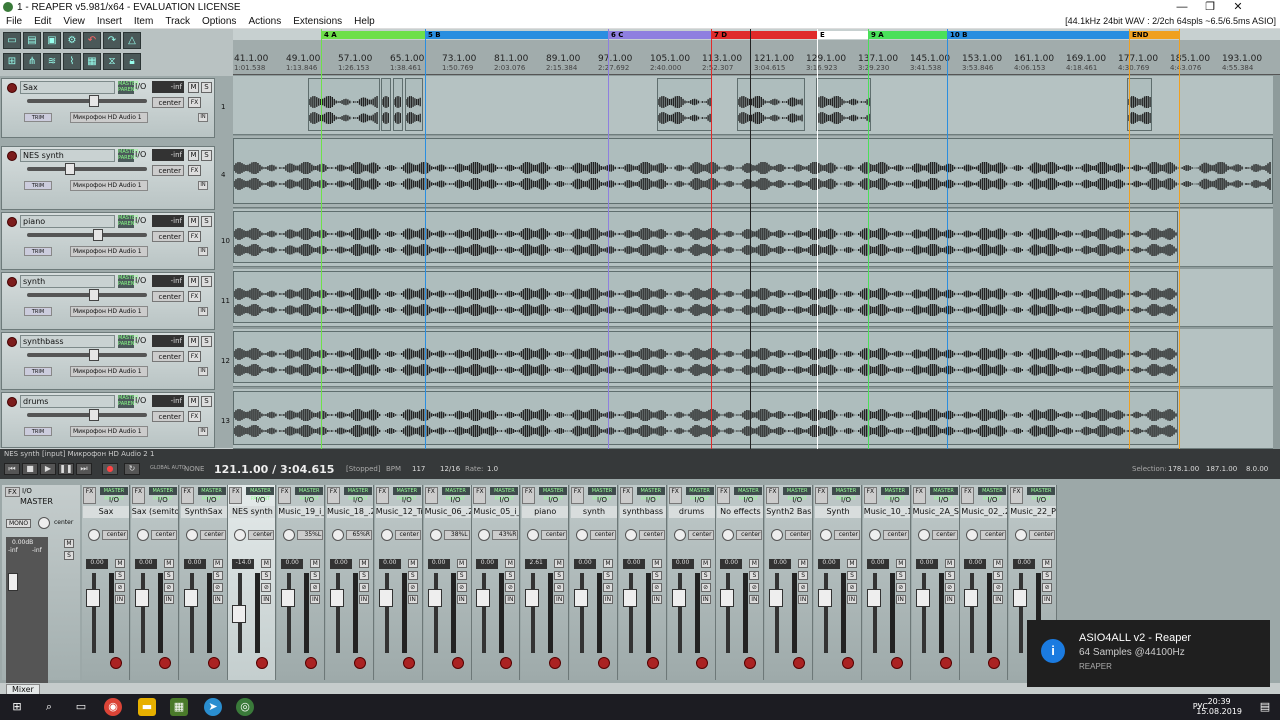 The width and height of the screenshot is (1280, 720). Describe the element at coordinates (516, 35) in the screenshot. I see `region-1: 5 B` at that location.